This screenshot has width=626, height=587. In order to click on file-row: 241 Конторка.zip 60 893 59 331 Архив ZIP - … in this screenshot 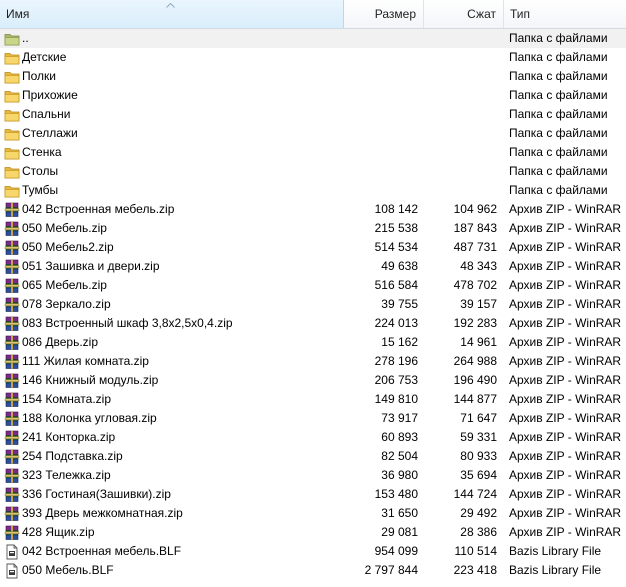, I will do `click(313, 437)`.